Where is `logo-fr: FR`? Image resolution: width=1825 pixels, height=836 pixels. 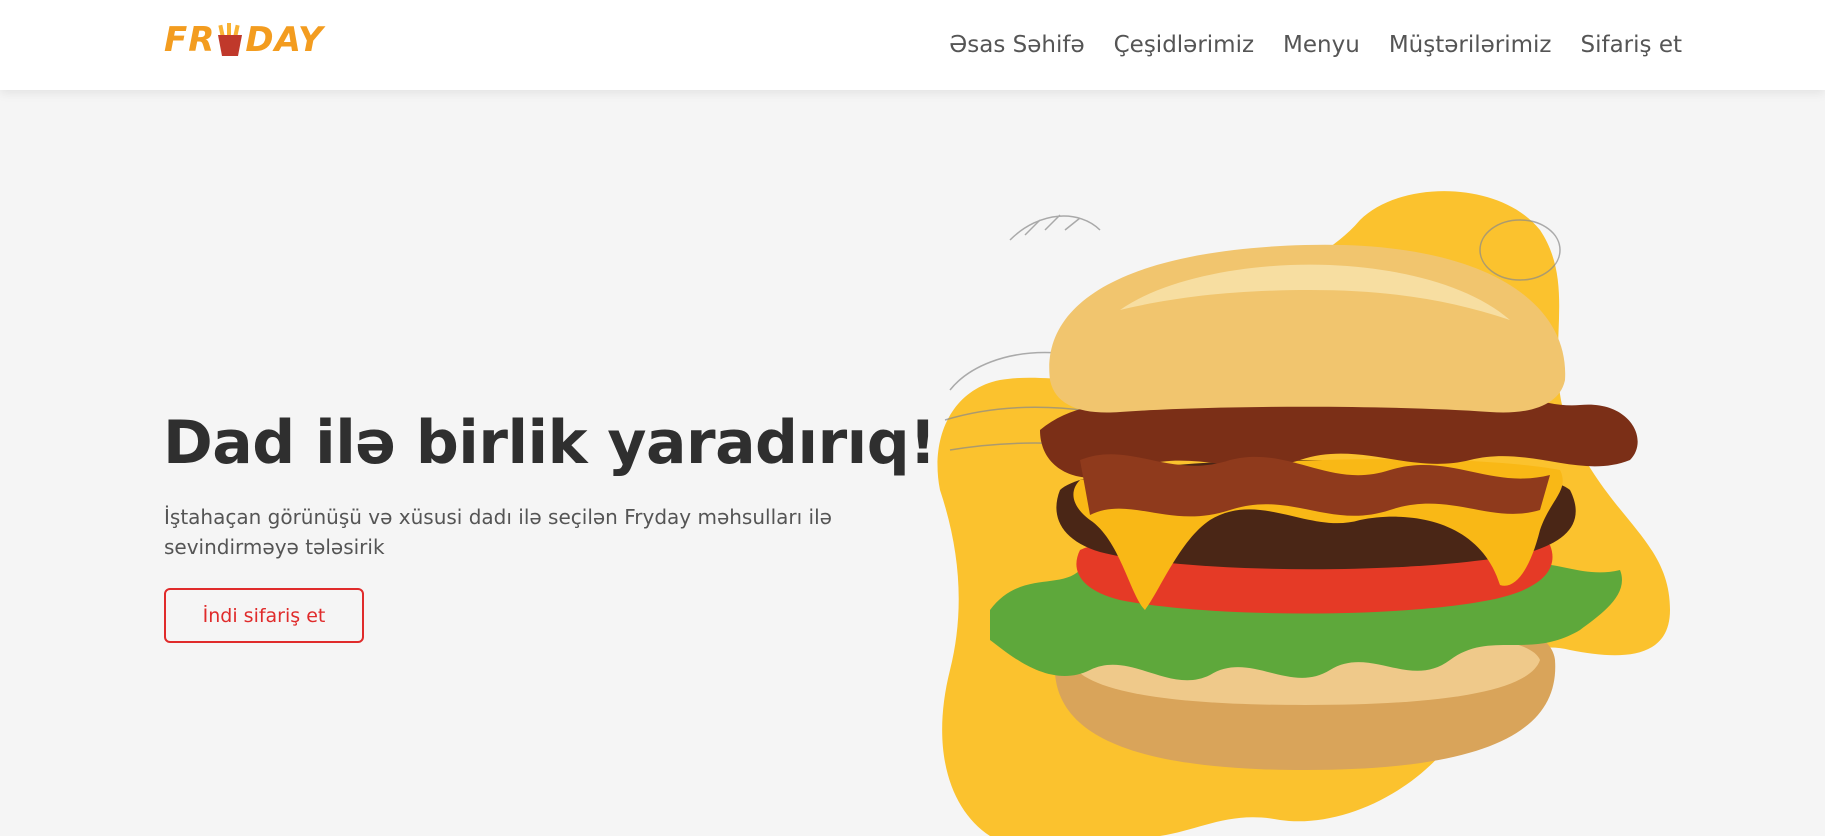
logo-fr: FR is located at coordinates (190, 40).